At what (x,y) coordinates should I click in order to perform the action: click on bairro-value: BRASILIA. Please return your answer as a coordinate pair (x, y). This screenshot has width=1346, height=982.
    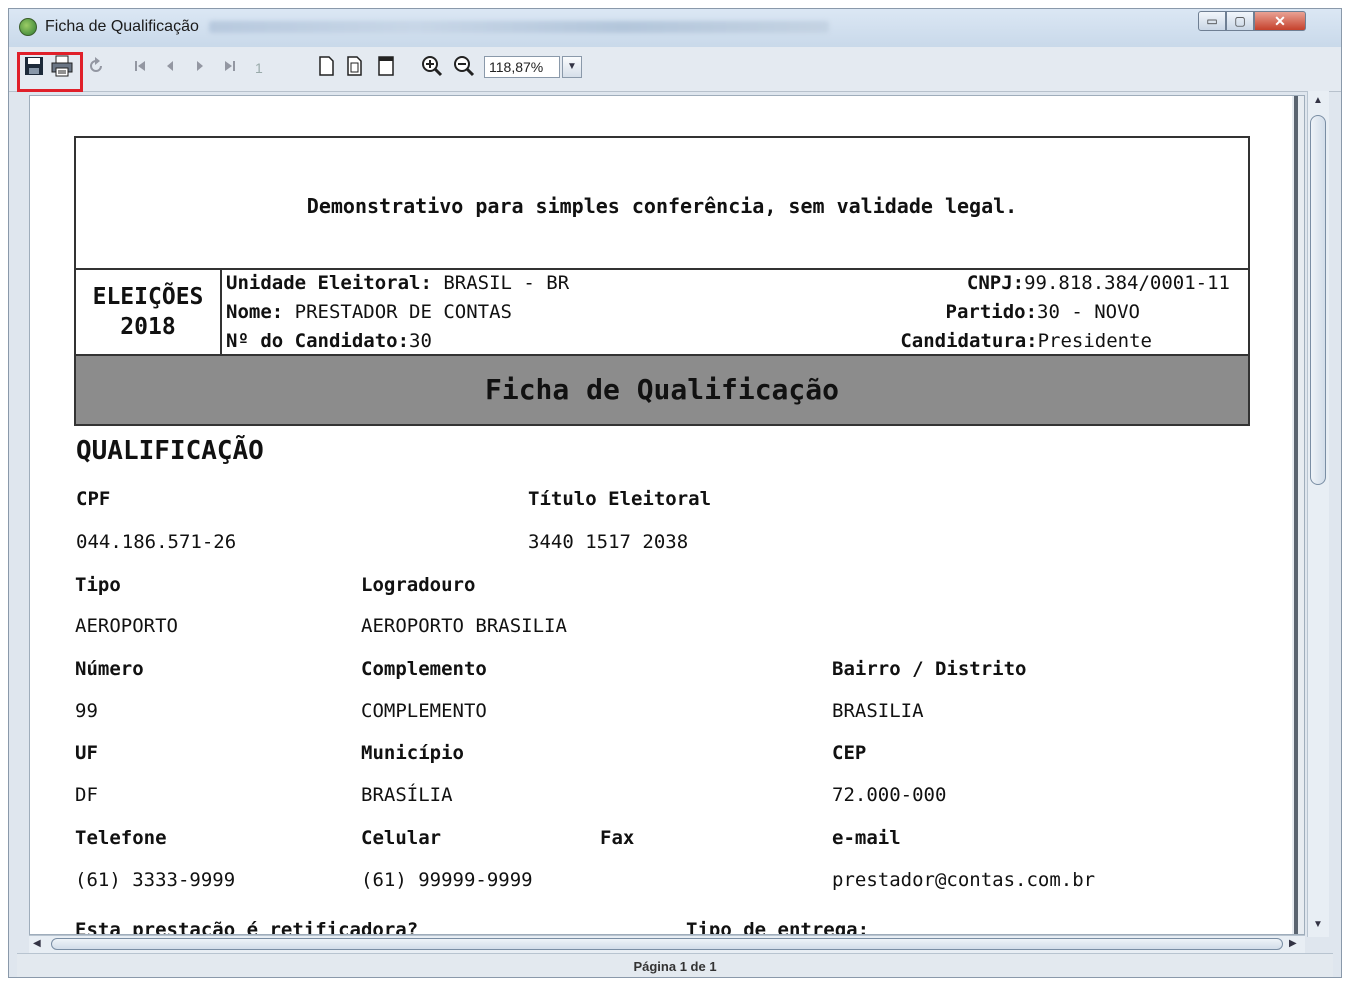
    Looking at the image, I should click on (878, 711).